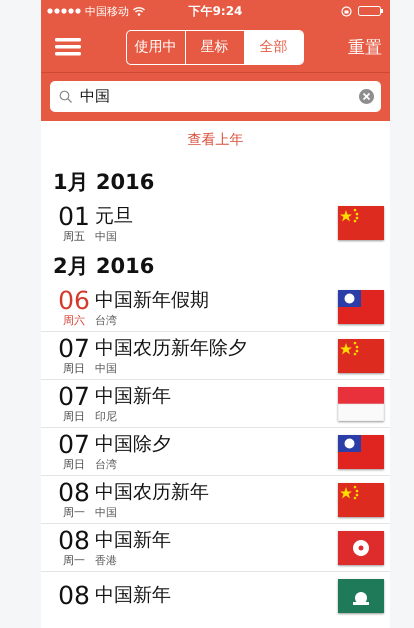  Describe the element at coordinates (139, 11) in the screenshot. I see `wifi-icon` at that location.